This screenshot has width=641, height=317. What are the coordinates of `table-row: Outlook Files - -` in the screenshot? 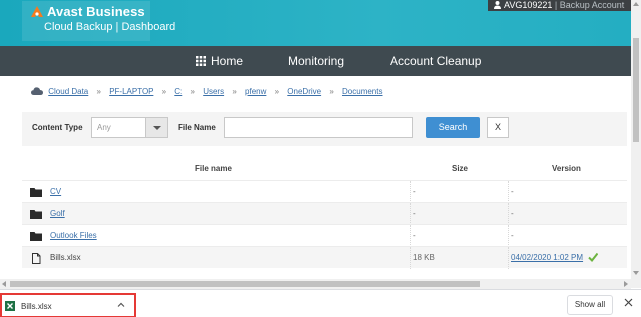 It's located at (324, 235).